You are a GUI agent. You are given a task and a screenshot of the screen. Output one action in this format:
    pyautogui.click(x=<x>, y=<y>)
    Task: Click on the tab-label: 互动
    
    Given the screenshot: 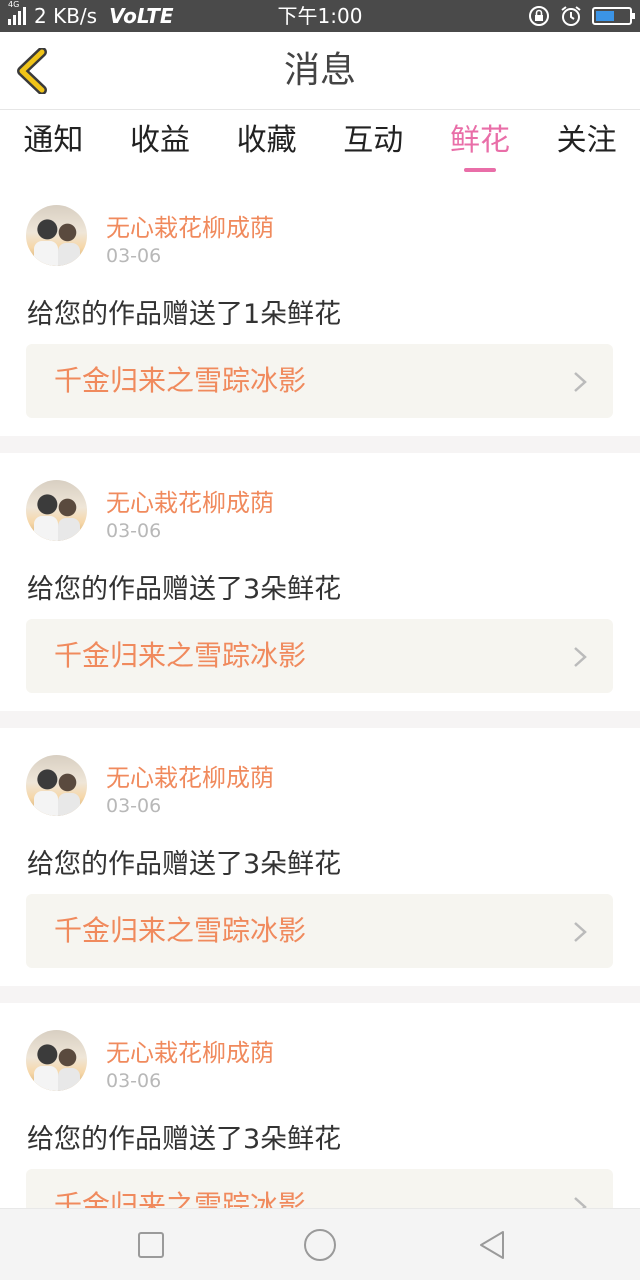 What is the action you would take?
    pyautogui.click(x=373, y=140)
    